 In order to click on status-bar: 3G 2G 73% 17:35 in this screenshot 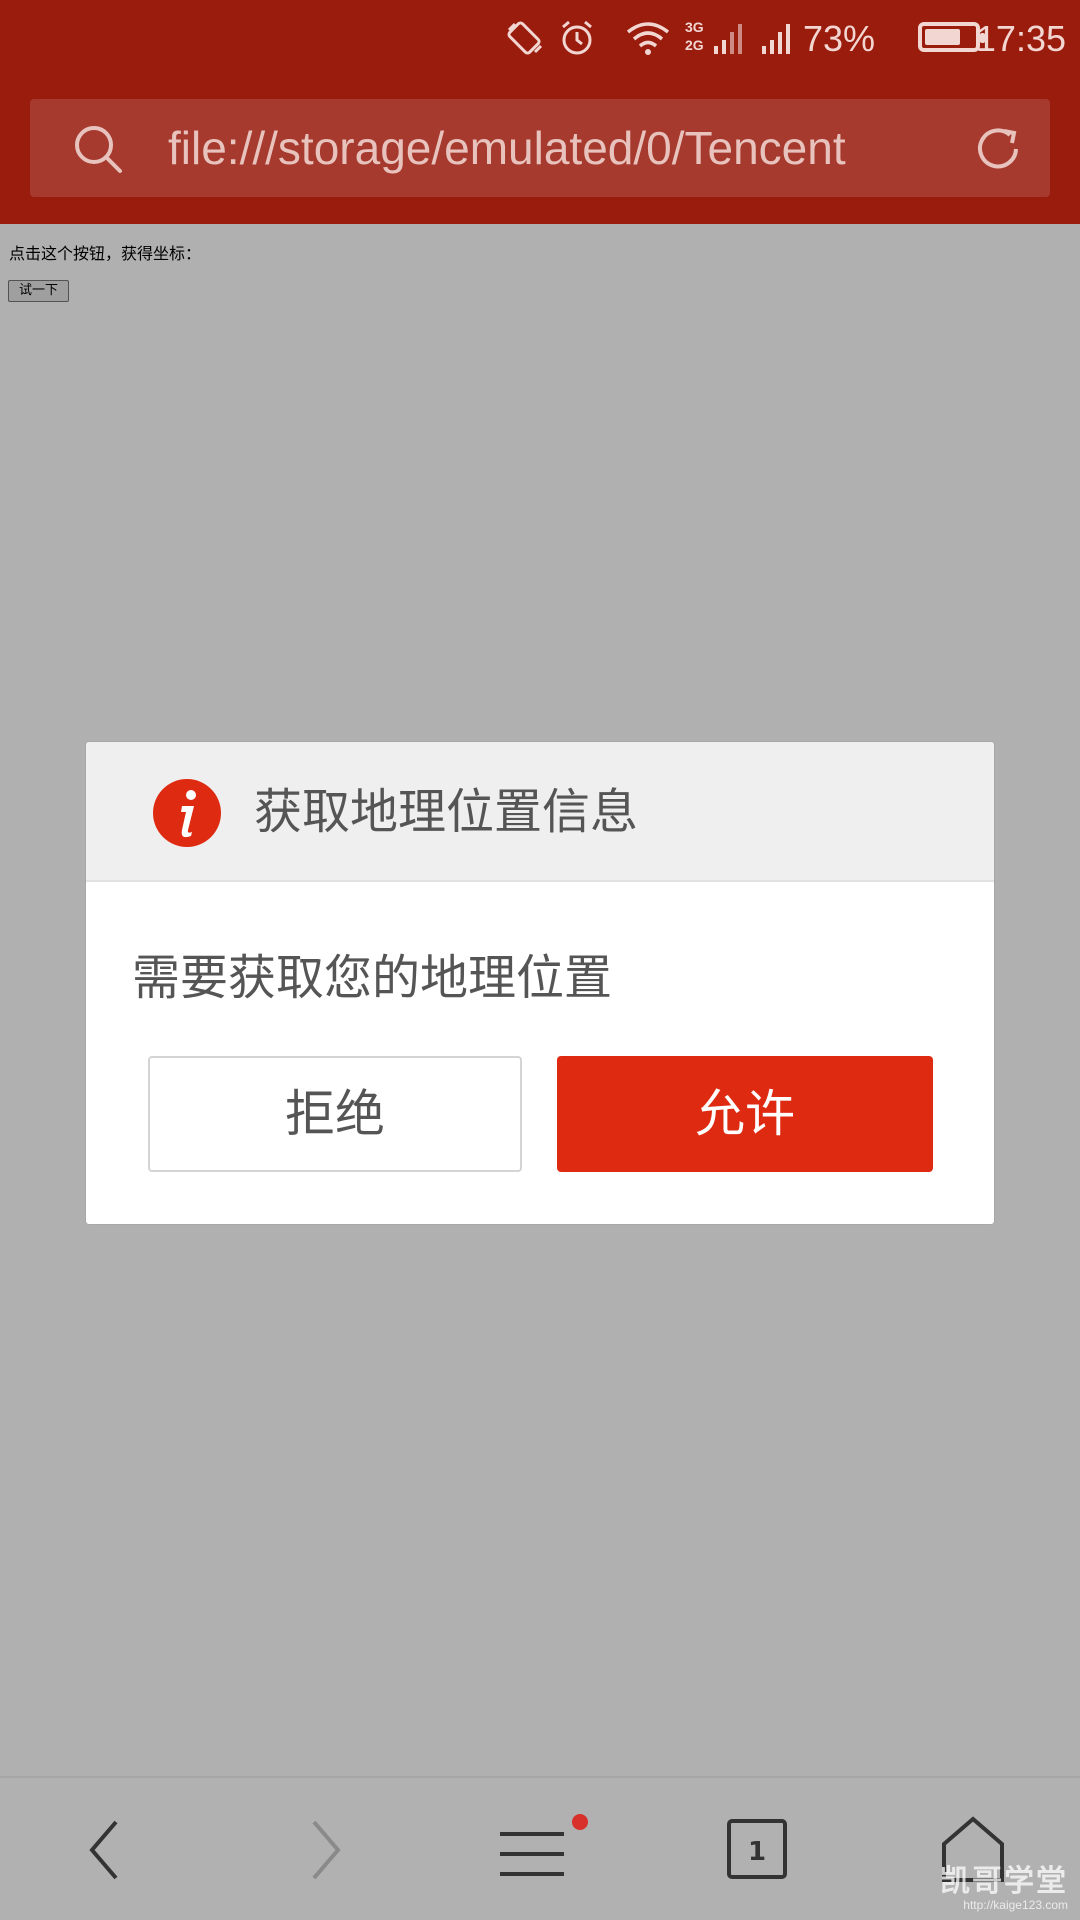, I will do `click(540, 39)`.